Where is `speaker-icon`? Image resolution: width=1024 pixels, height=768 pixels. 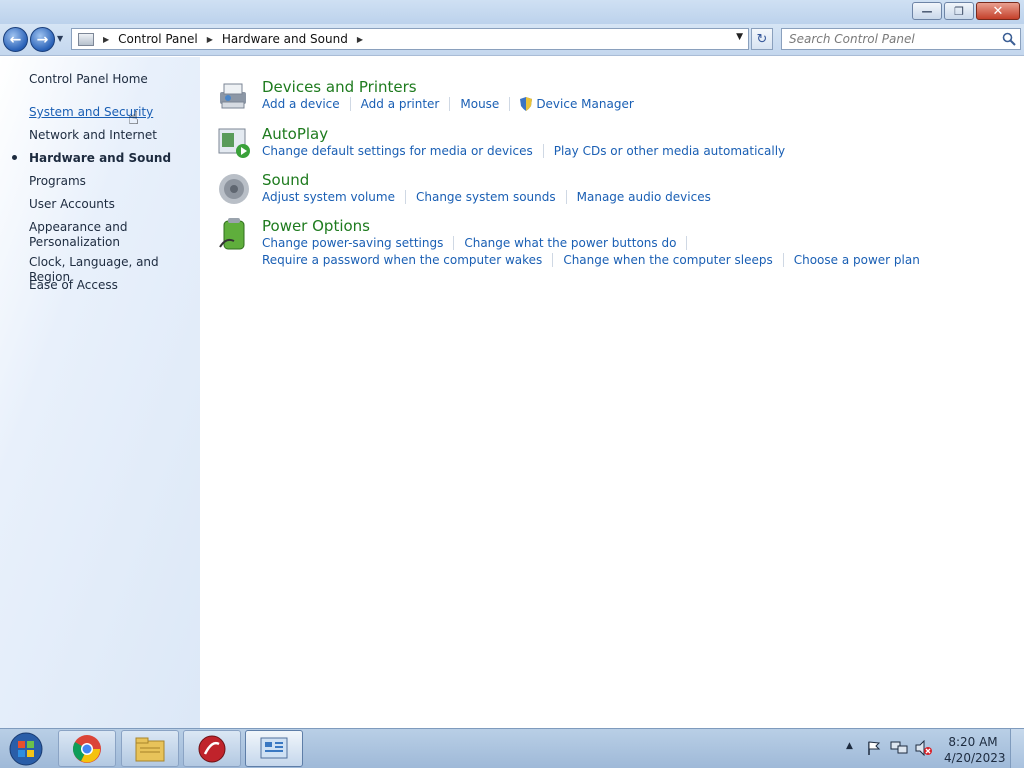 speaker-icon is located at coordinates (234, 189).